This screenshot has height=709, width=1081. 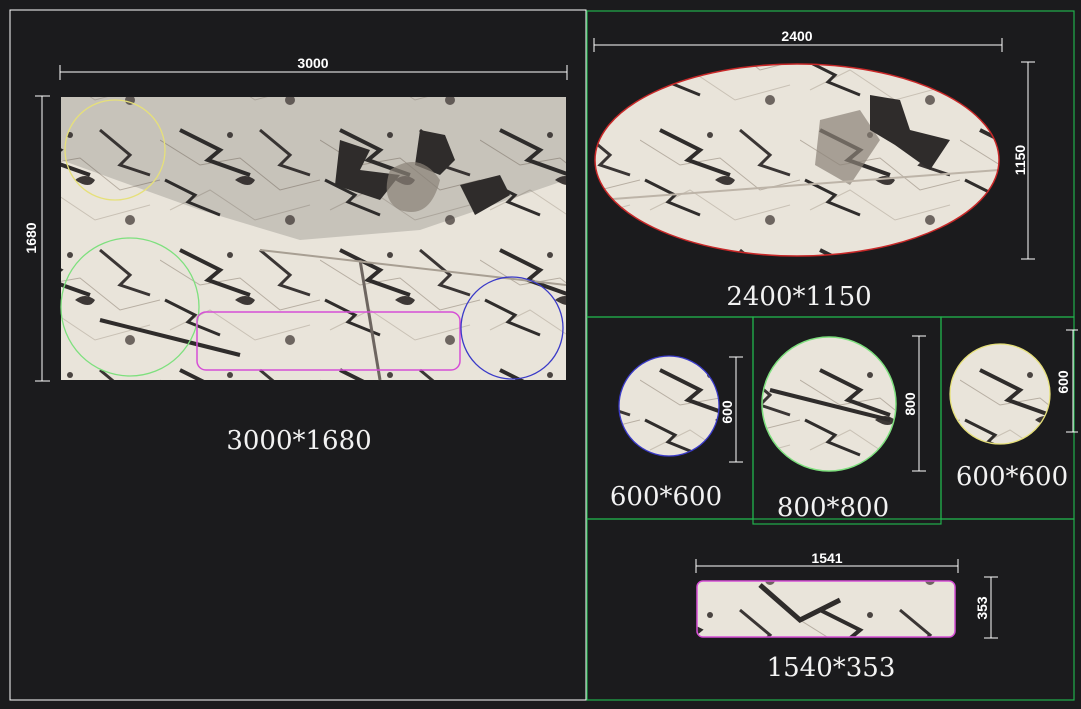 What do you see at coordinates (298, 441) in the screenshot?
I see `slab-caption: 3000*1680` at bounding box center [298, 441].